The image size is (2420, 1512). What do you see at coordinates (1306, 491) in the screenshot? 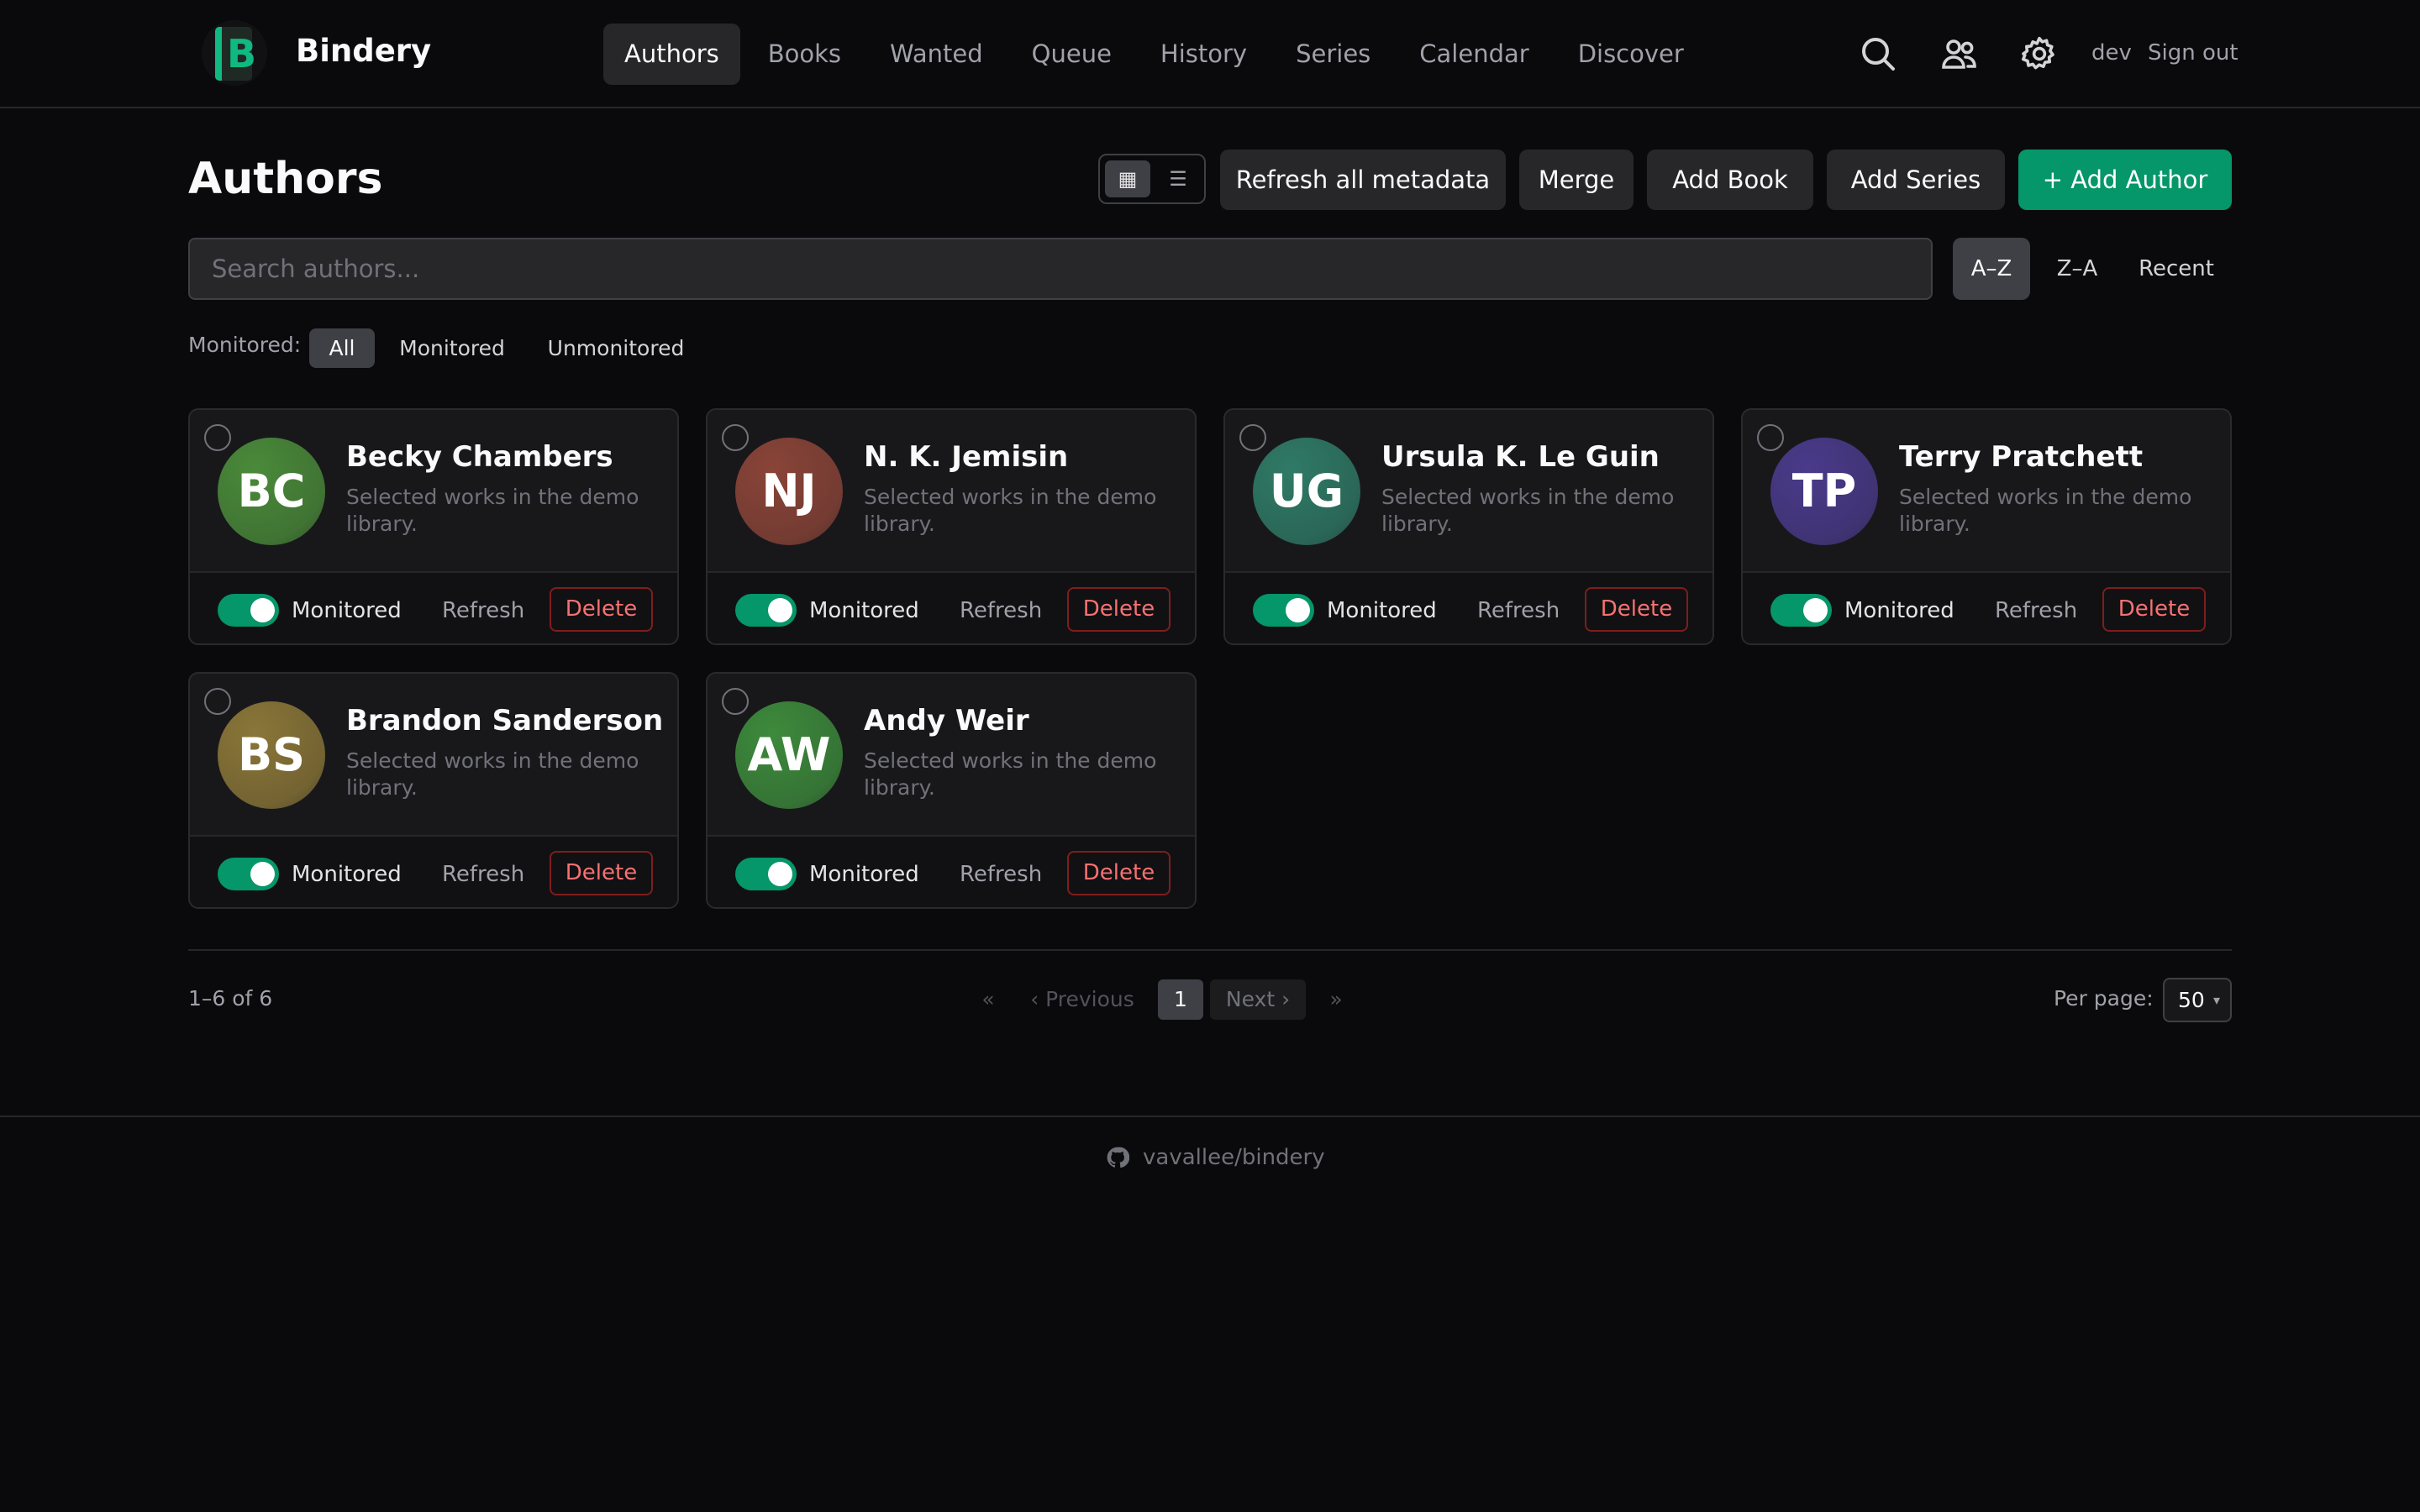
I see `avatar: UG` at bounding box center [1306, 491].